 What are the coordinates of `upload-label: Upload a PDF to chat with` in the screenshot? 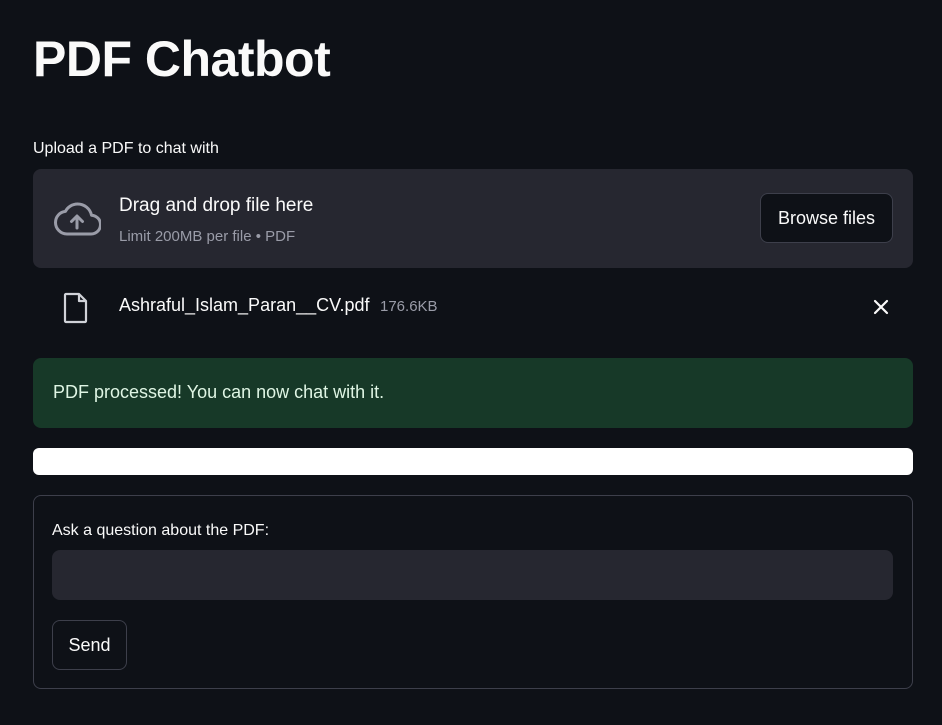 It's located at (126, 148).